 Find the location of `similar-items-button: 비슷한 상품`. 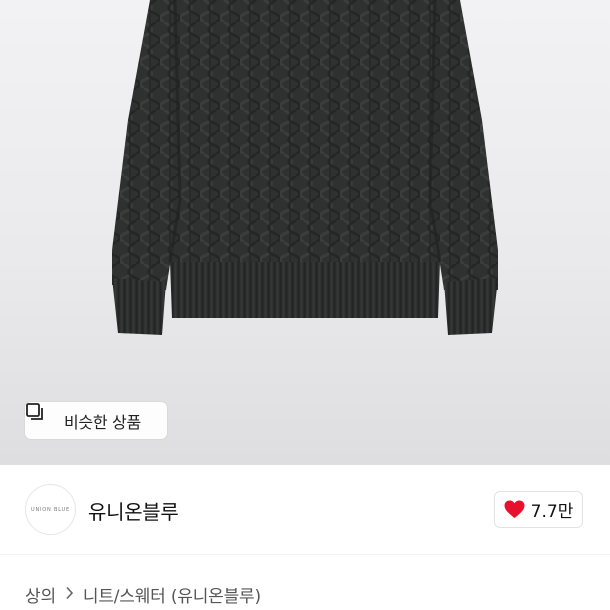

similar-items-button: 비슷한 상품 is located at coordinates (96, 420).